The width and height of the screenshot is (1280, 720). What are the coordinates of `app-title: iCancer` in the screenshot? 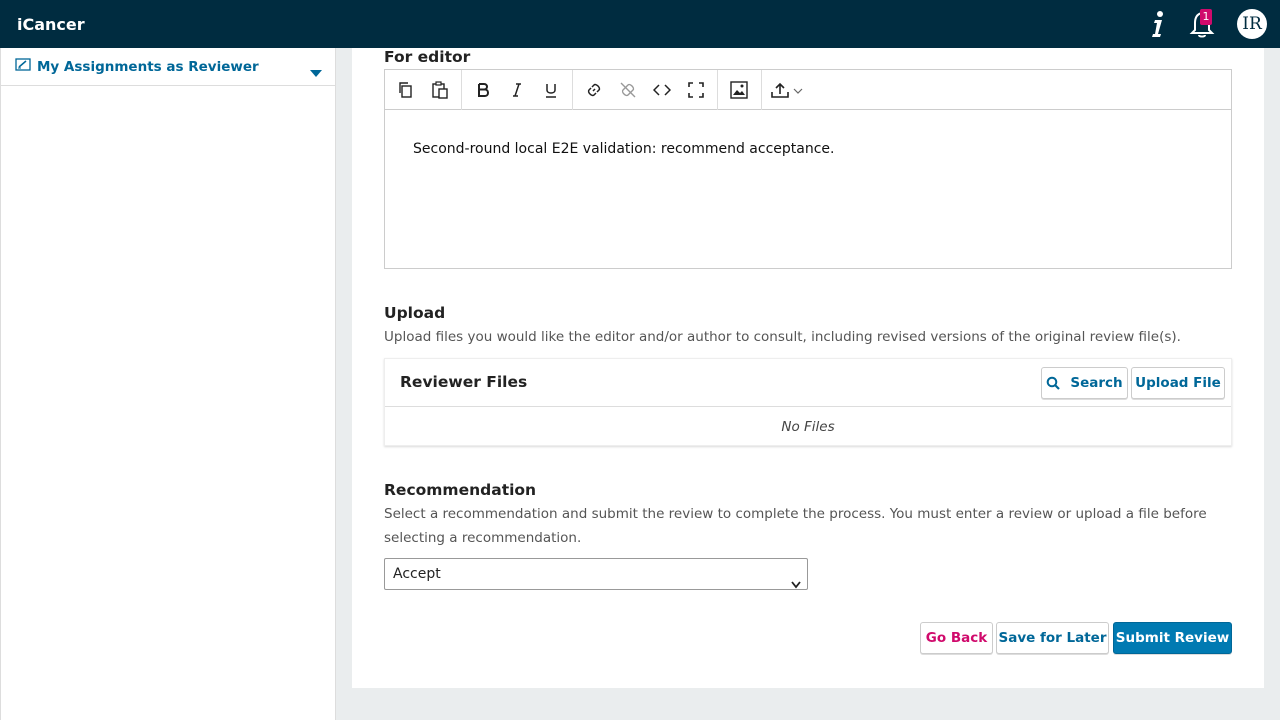 It's located at (51, 24).